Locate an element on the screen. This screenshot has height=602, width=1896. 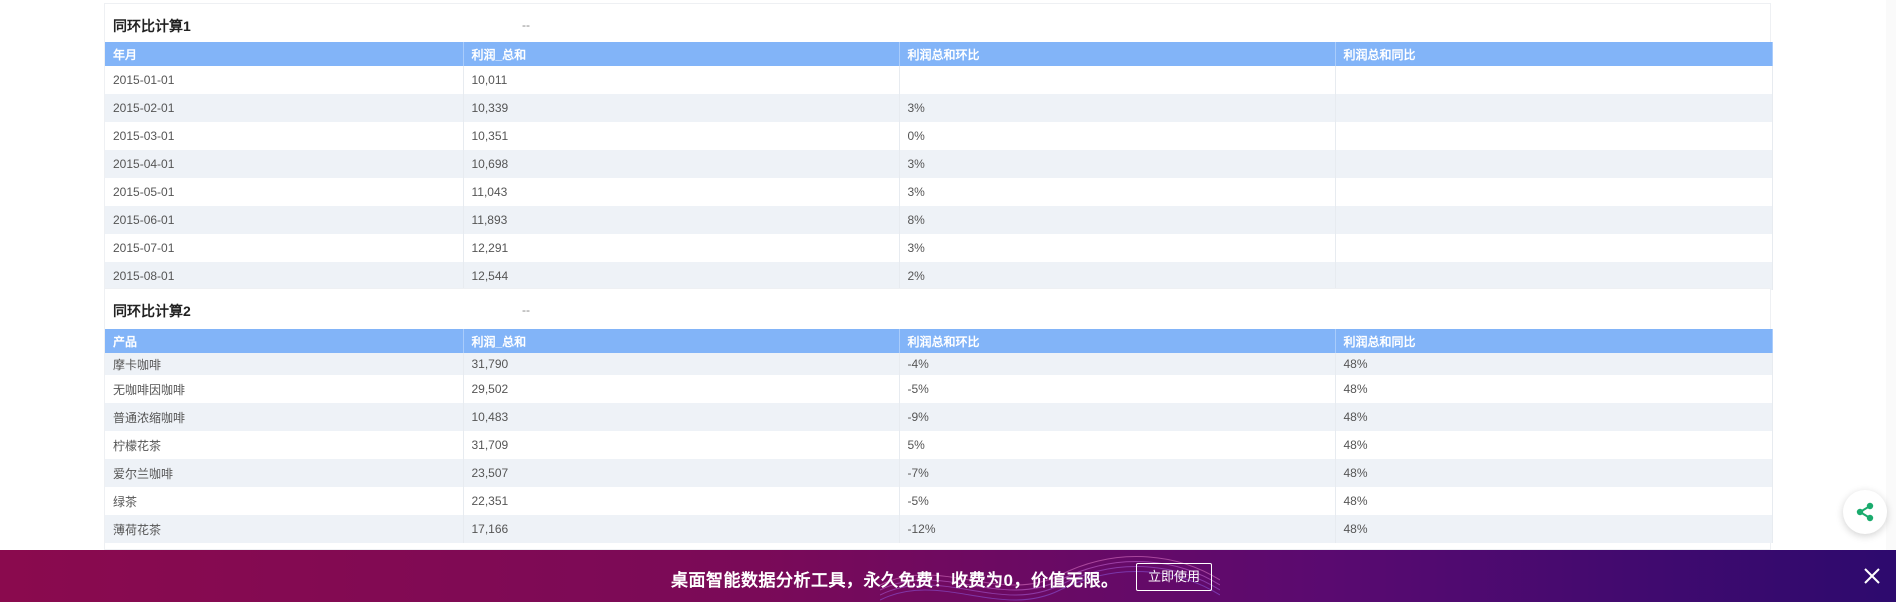
table-row: 2015-02-01 10,339 3% is located at coordinates (939, 108).